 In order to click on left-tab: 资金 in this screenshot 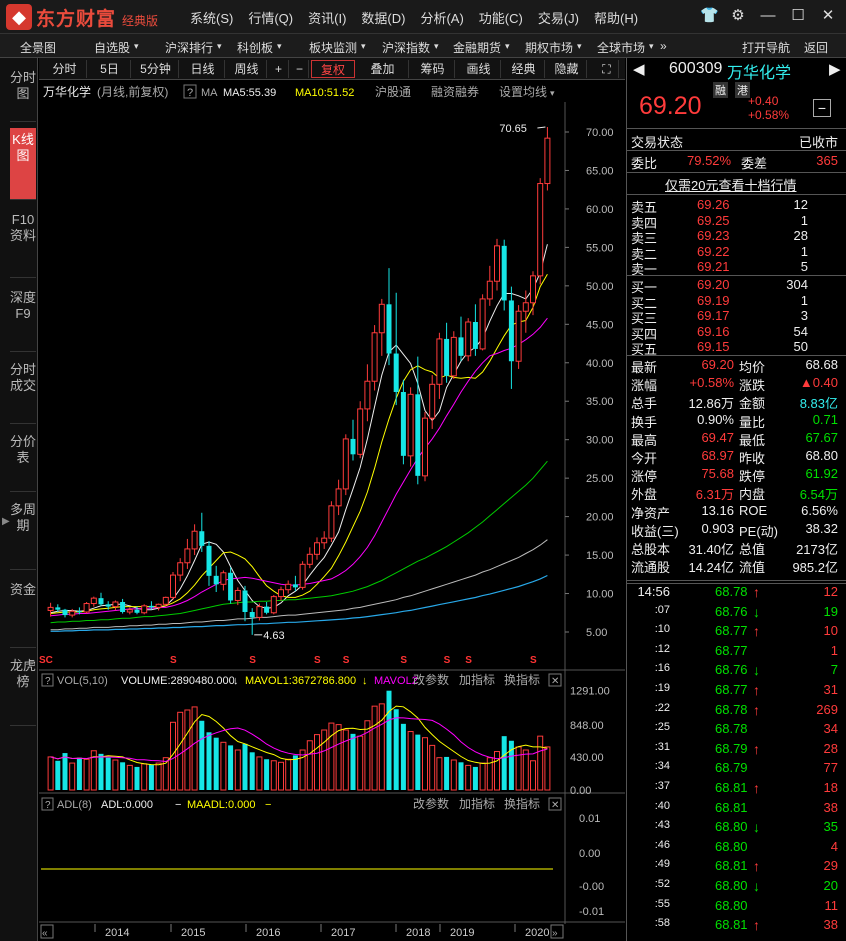, I will do `click(23, 613)`.